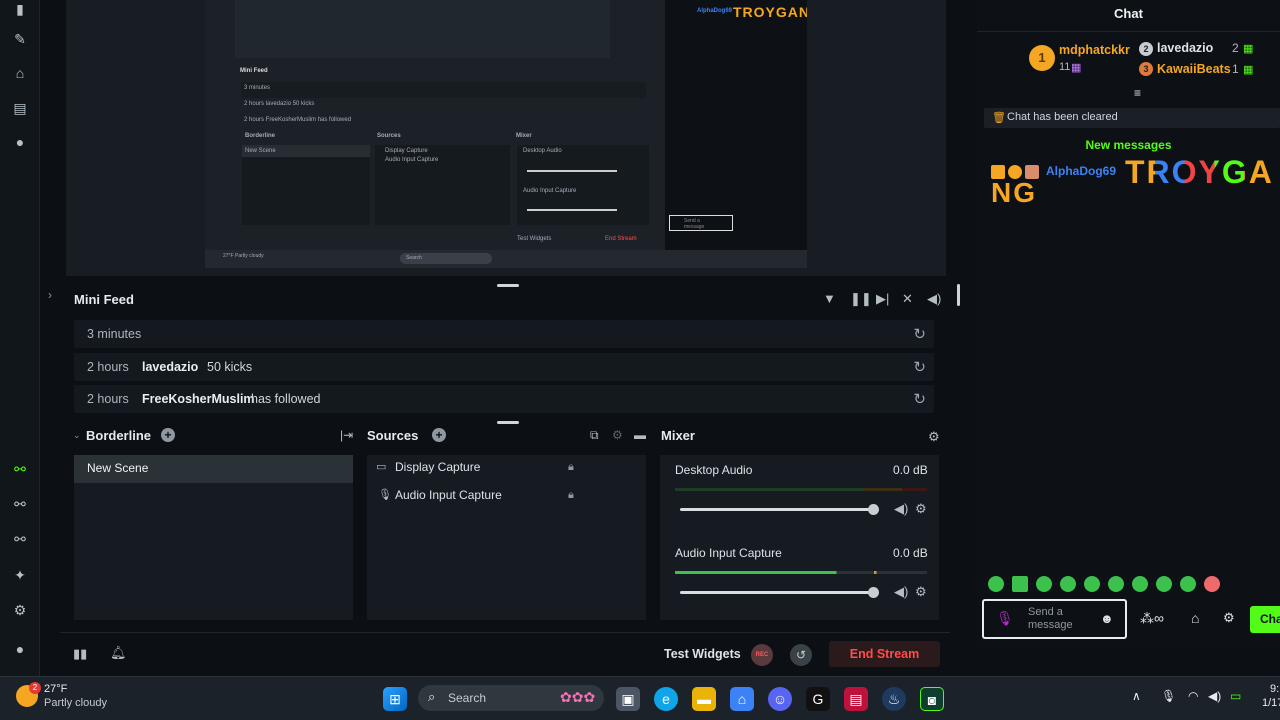 Image resolution: width=1280 pixels, height=720 pixels. I want to click on feed-user: FreeKosherMuslim, so click(198, 399).